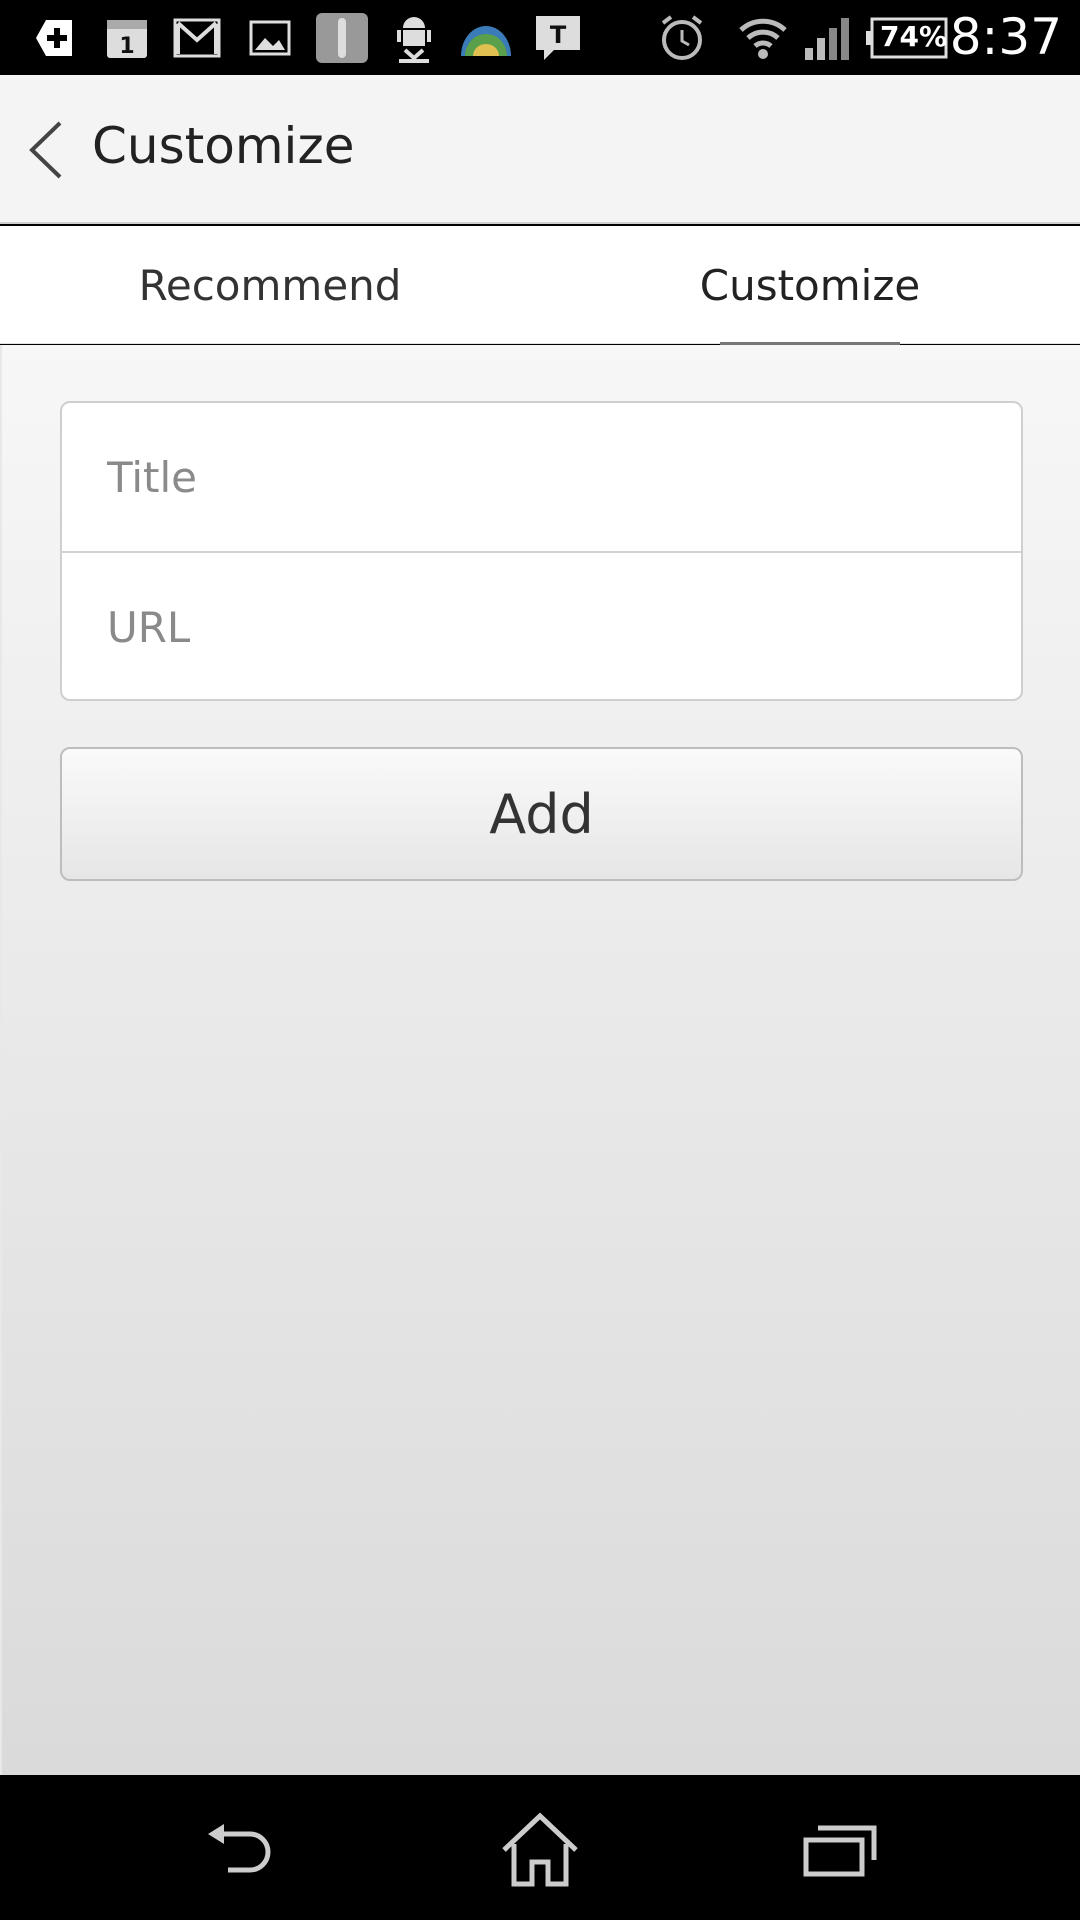  I want to click on tab-bar: Recommend Customize, so click(540, 285).